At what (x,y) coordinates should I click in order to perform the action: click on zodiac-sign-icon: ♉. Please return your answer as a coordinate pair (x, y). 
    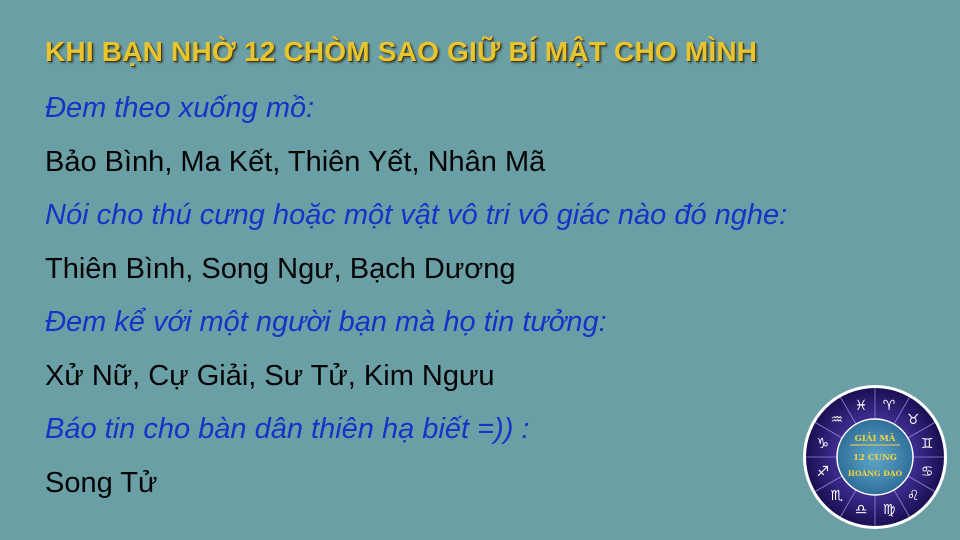
    Looking at the image, I should click on (913, 420).